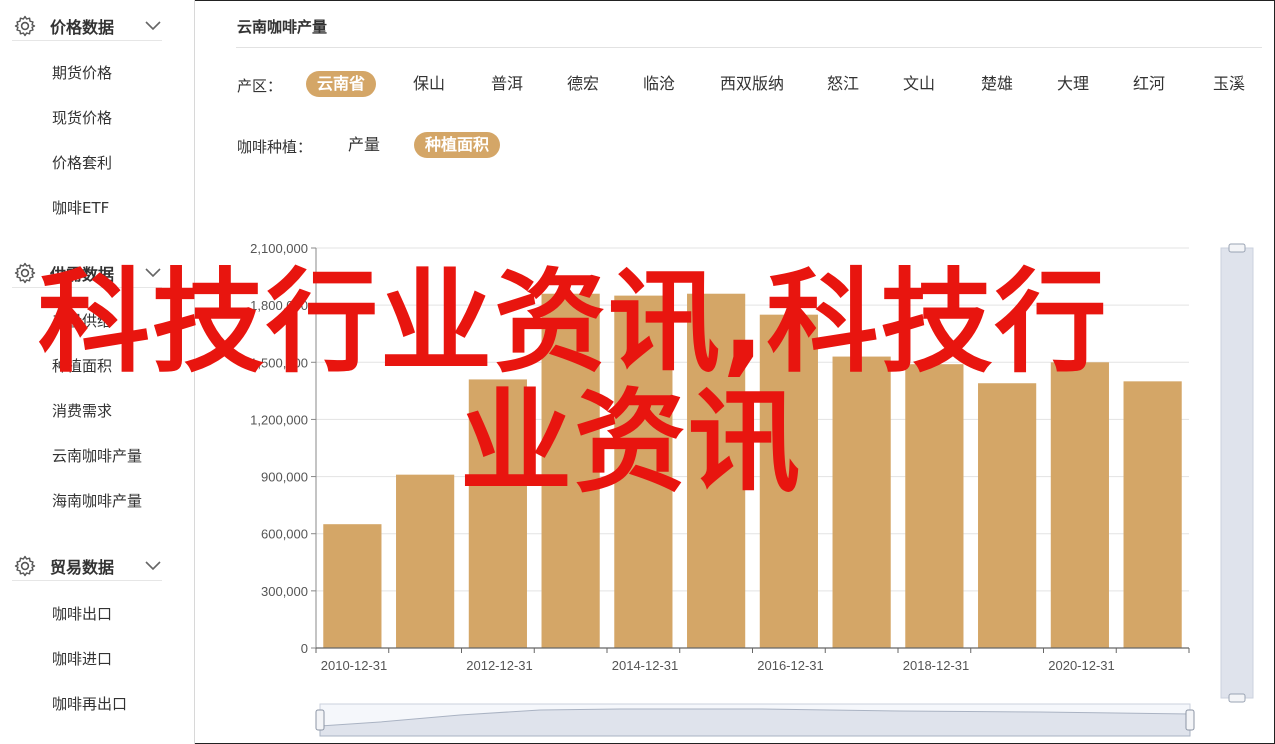  Describe the element at coordinates (320, 720) in the screenshot. I see `x-zoom-handle-left` at that location.